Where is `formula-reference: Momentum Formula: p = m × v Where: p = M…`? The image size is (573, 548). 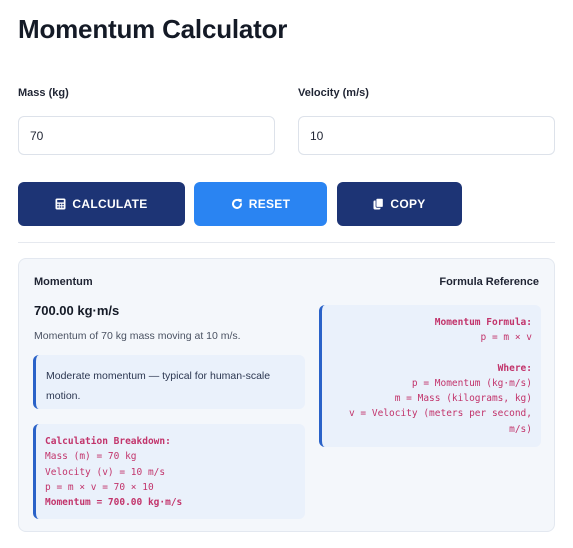
formula-reference: Momentum Formula: p = m × v Where: p = M… is located at coordinates (430, 376).